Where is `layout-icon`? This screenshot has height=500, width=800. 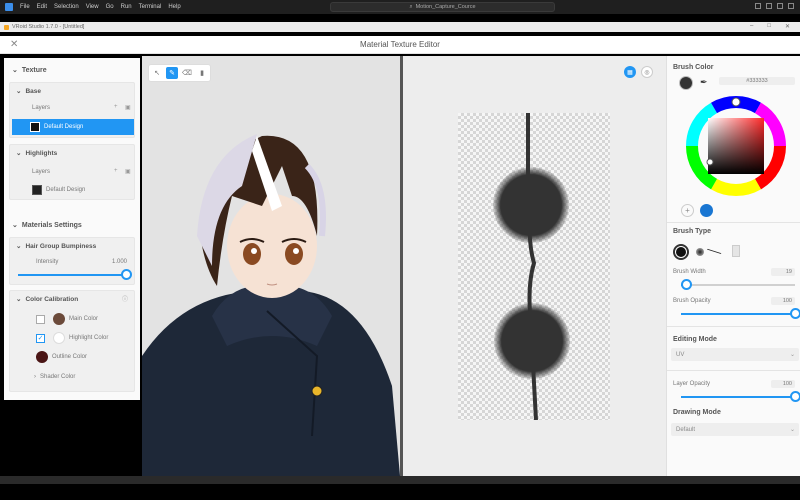
layout-icon is located at coordinates (758, 6).